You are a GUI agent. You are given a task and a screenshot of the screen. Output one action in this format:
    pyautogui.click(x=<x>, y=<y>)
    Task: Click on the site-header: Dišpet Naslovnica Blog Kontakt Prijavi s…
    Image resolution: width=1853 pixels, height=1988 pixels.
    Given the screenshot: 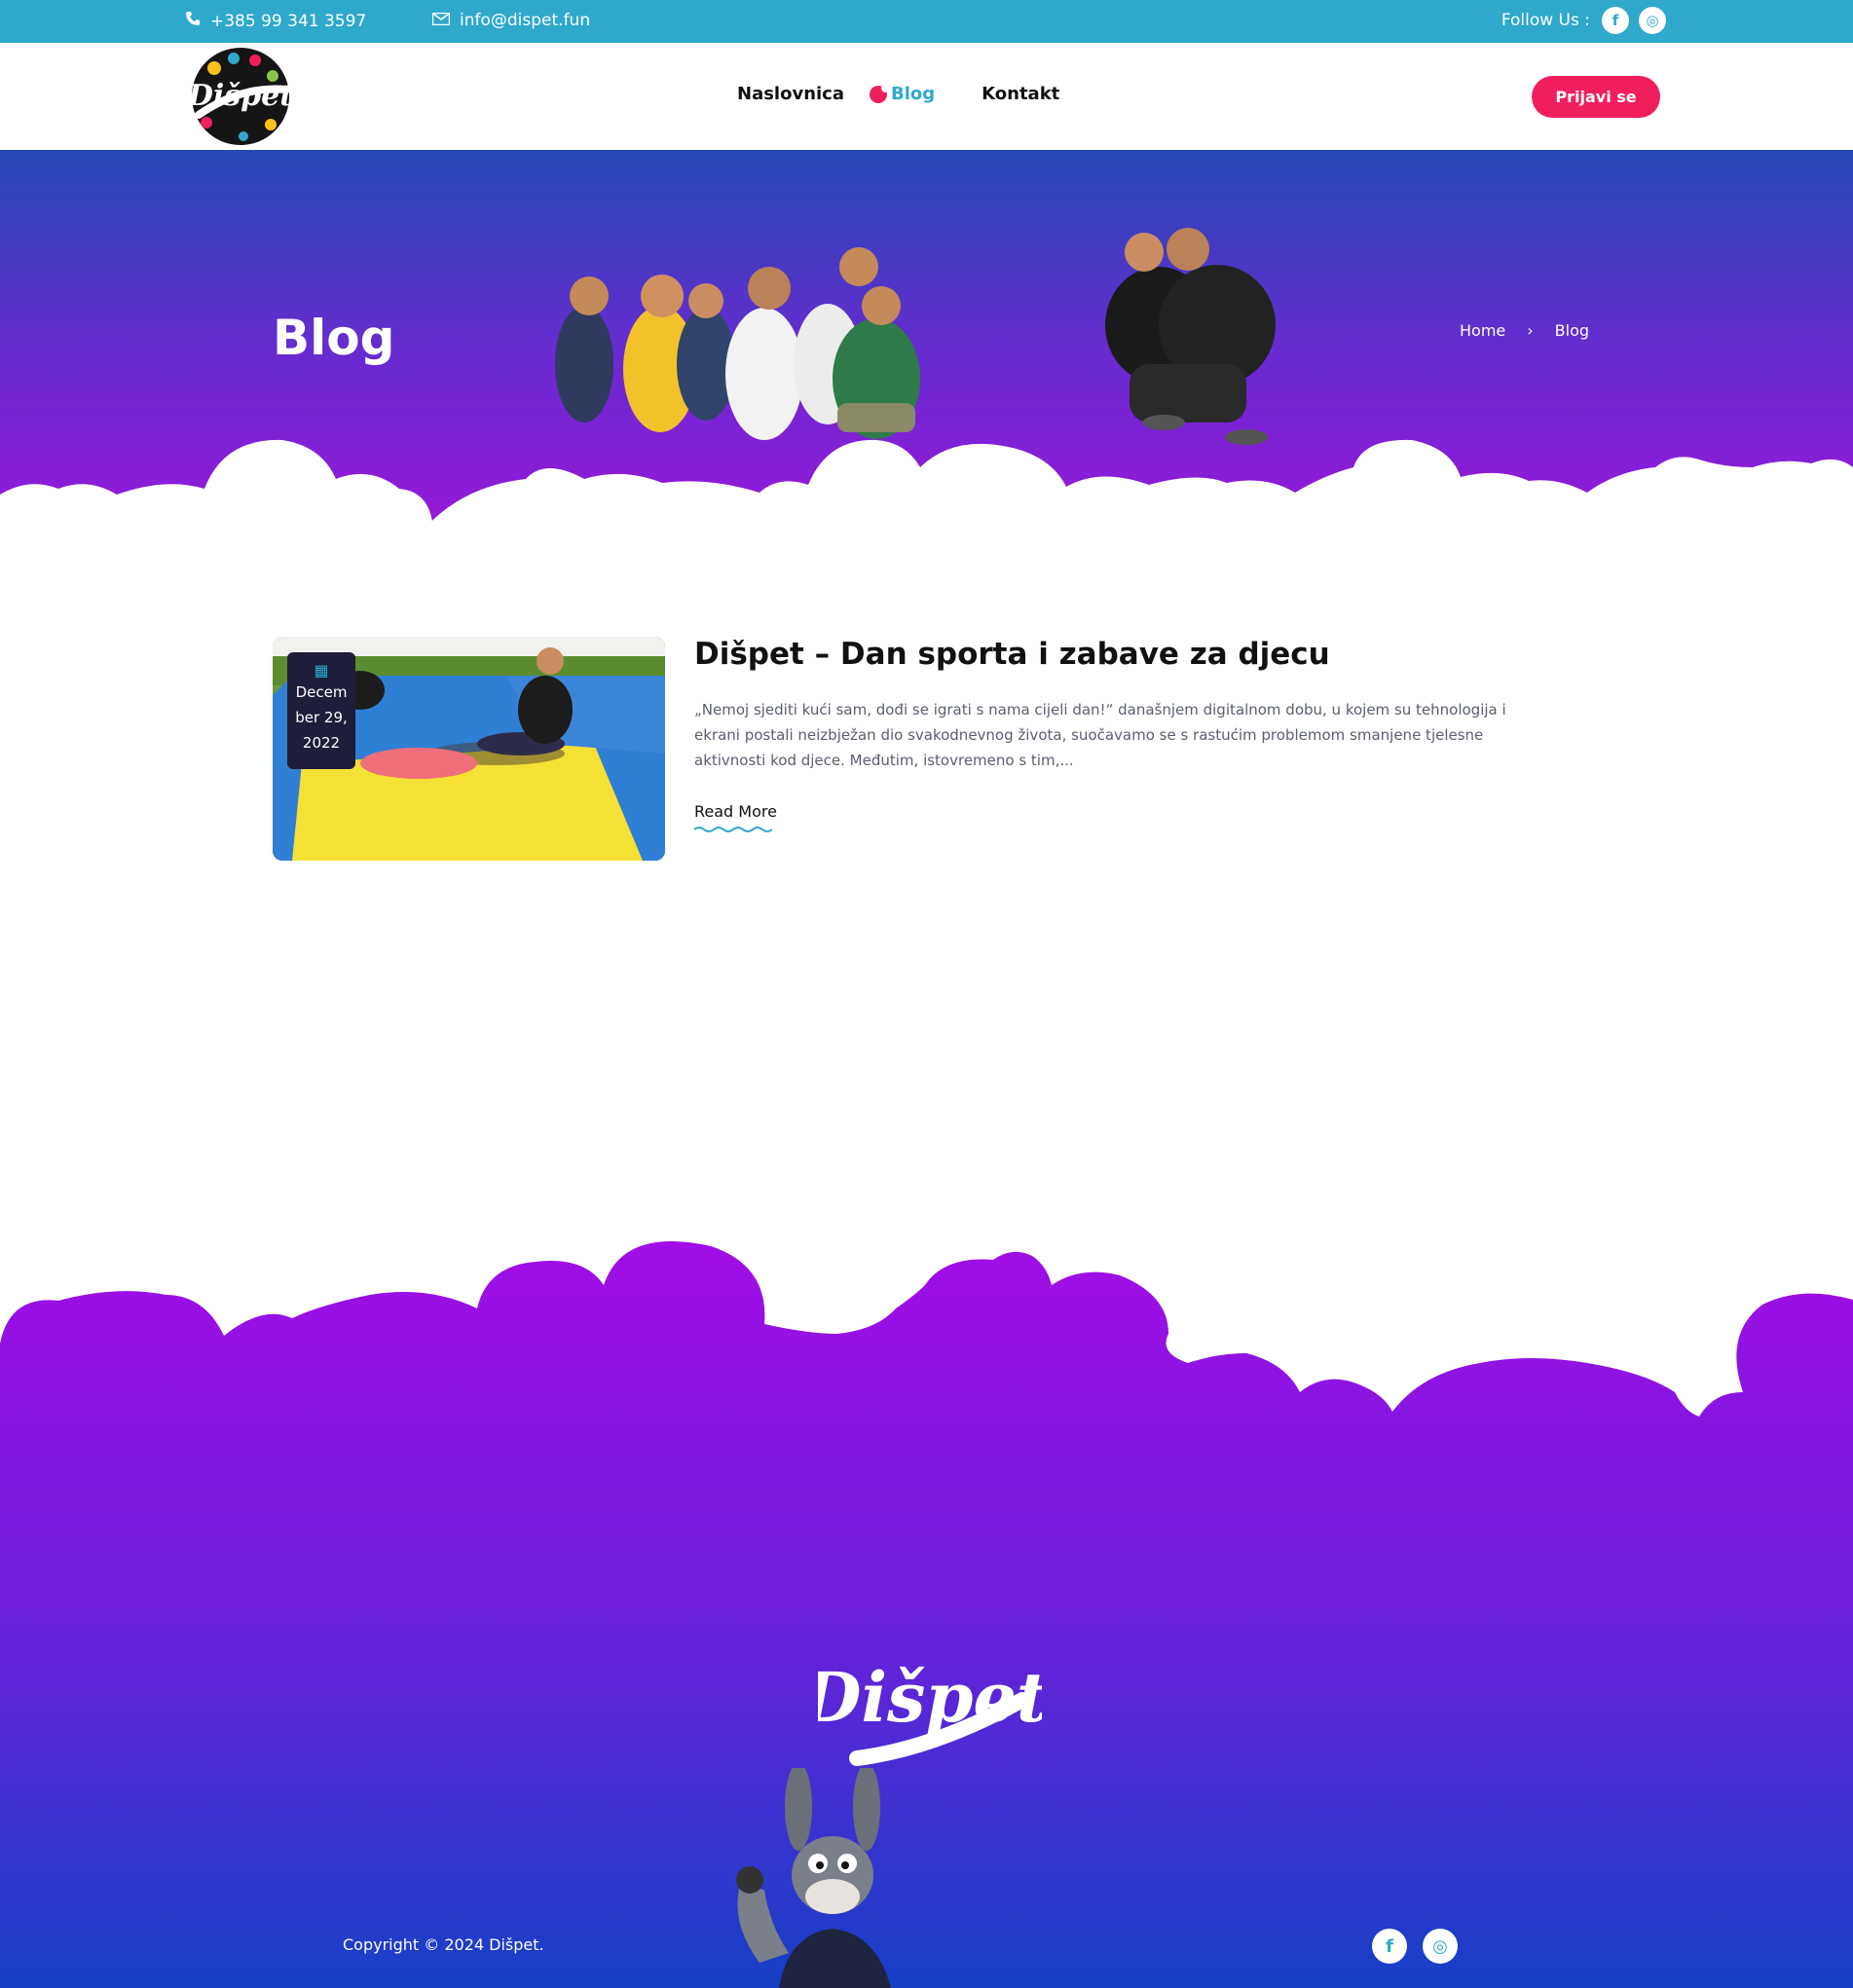 What is the action you would take?
    pyautogui.click(x=926, y=96)
    